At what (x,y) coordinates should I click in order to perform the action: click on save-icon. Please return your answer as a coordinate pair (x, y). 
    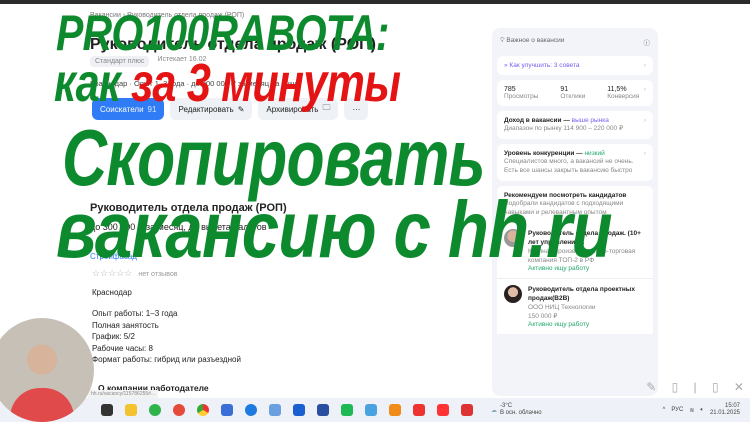
    Looking at the image, I should click on (323, 410).